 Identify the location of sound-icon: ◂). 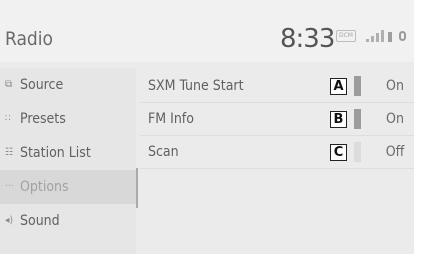
(9, 220).